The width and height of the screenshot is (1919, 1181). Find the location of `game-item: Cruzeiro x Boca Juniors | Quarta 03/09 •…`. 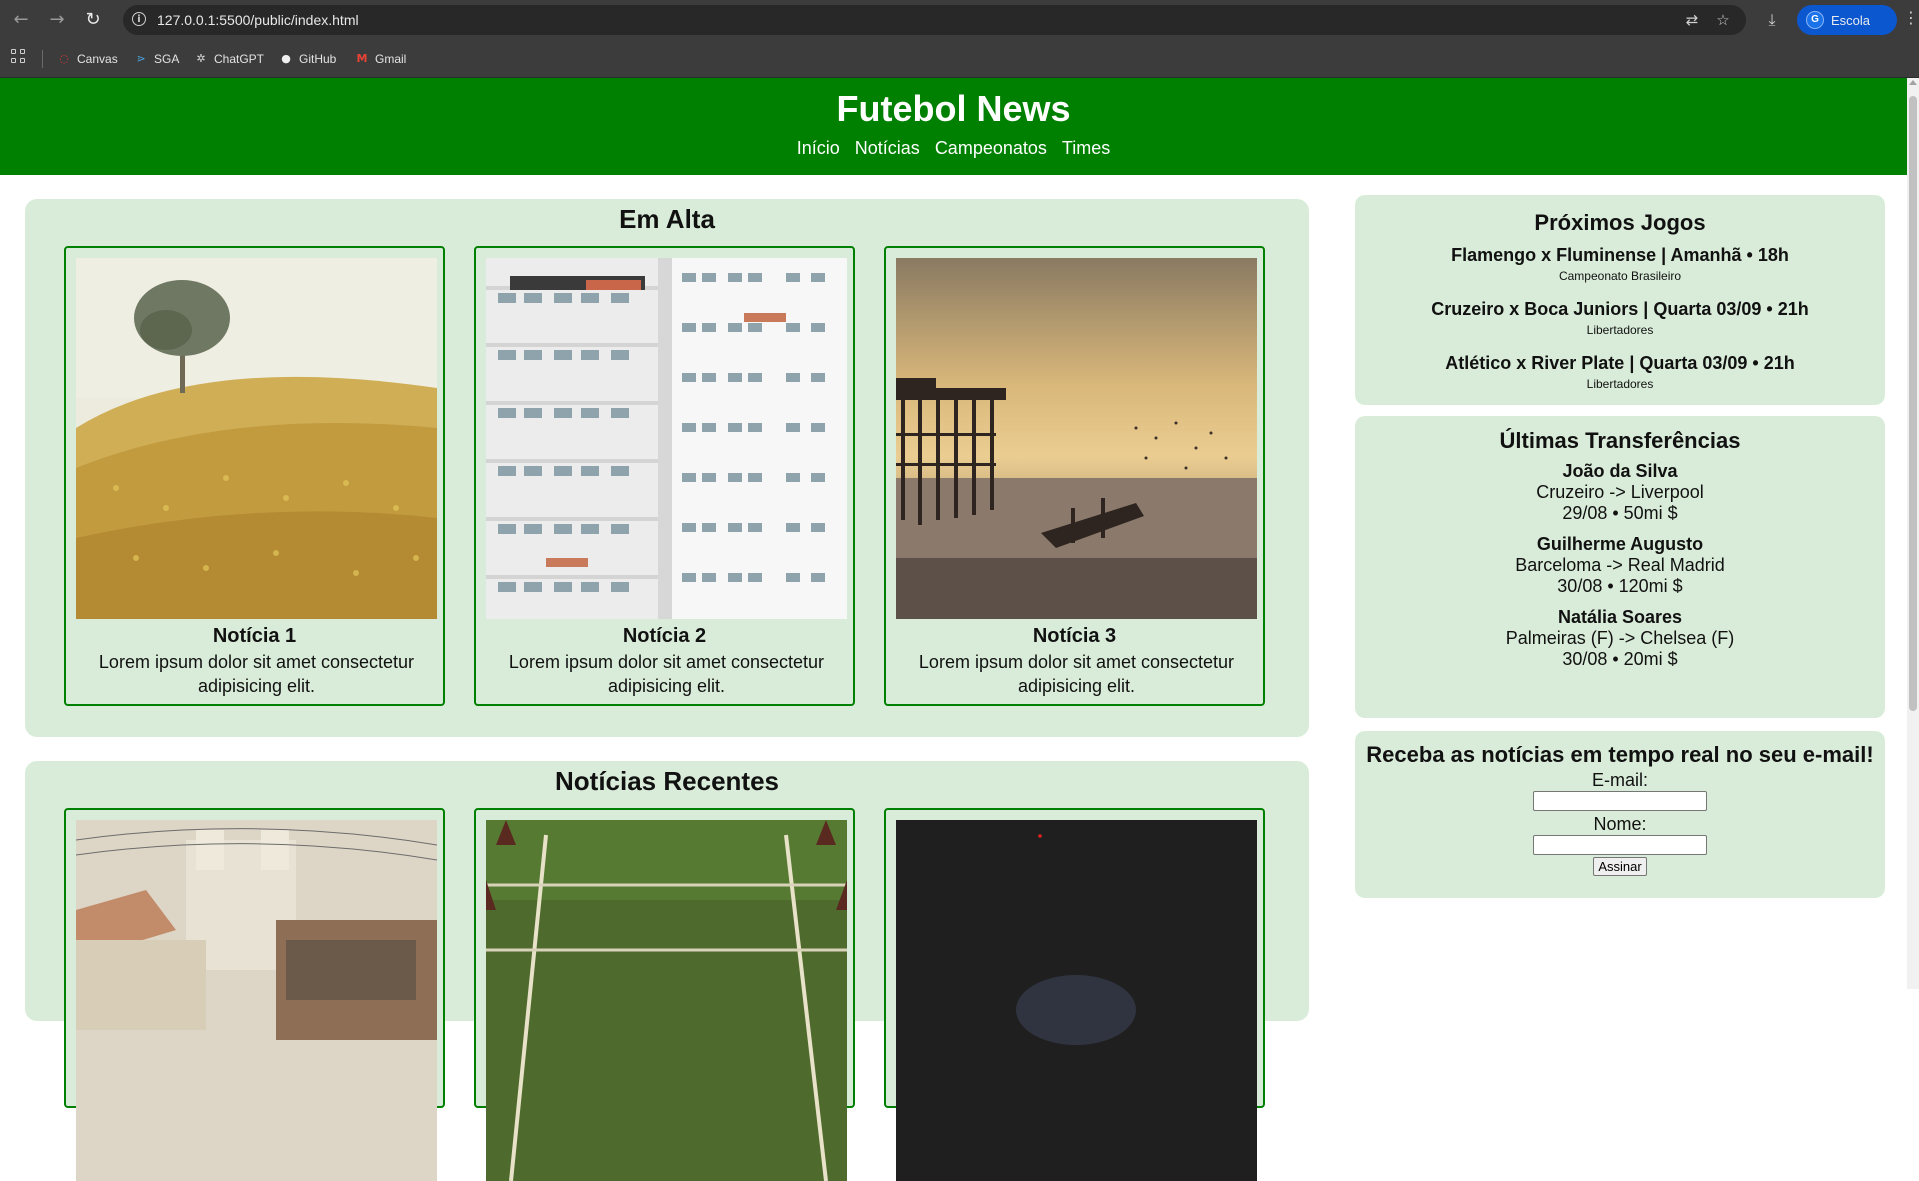

game-item: Cruzeiro x Boca Juniors | Quarta 03/09 •… is located at coordinates (1620, 318).